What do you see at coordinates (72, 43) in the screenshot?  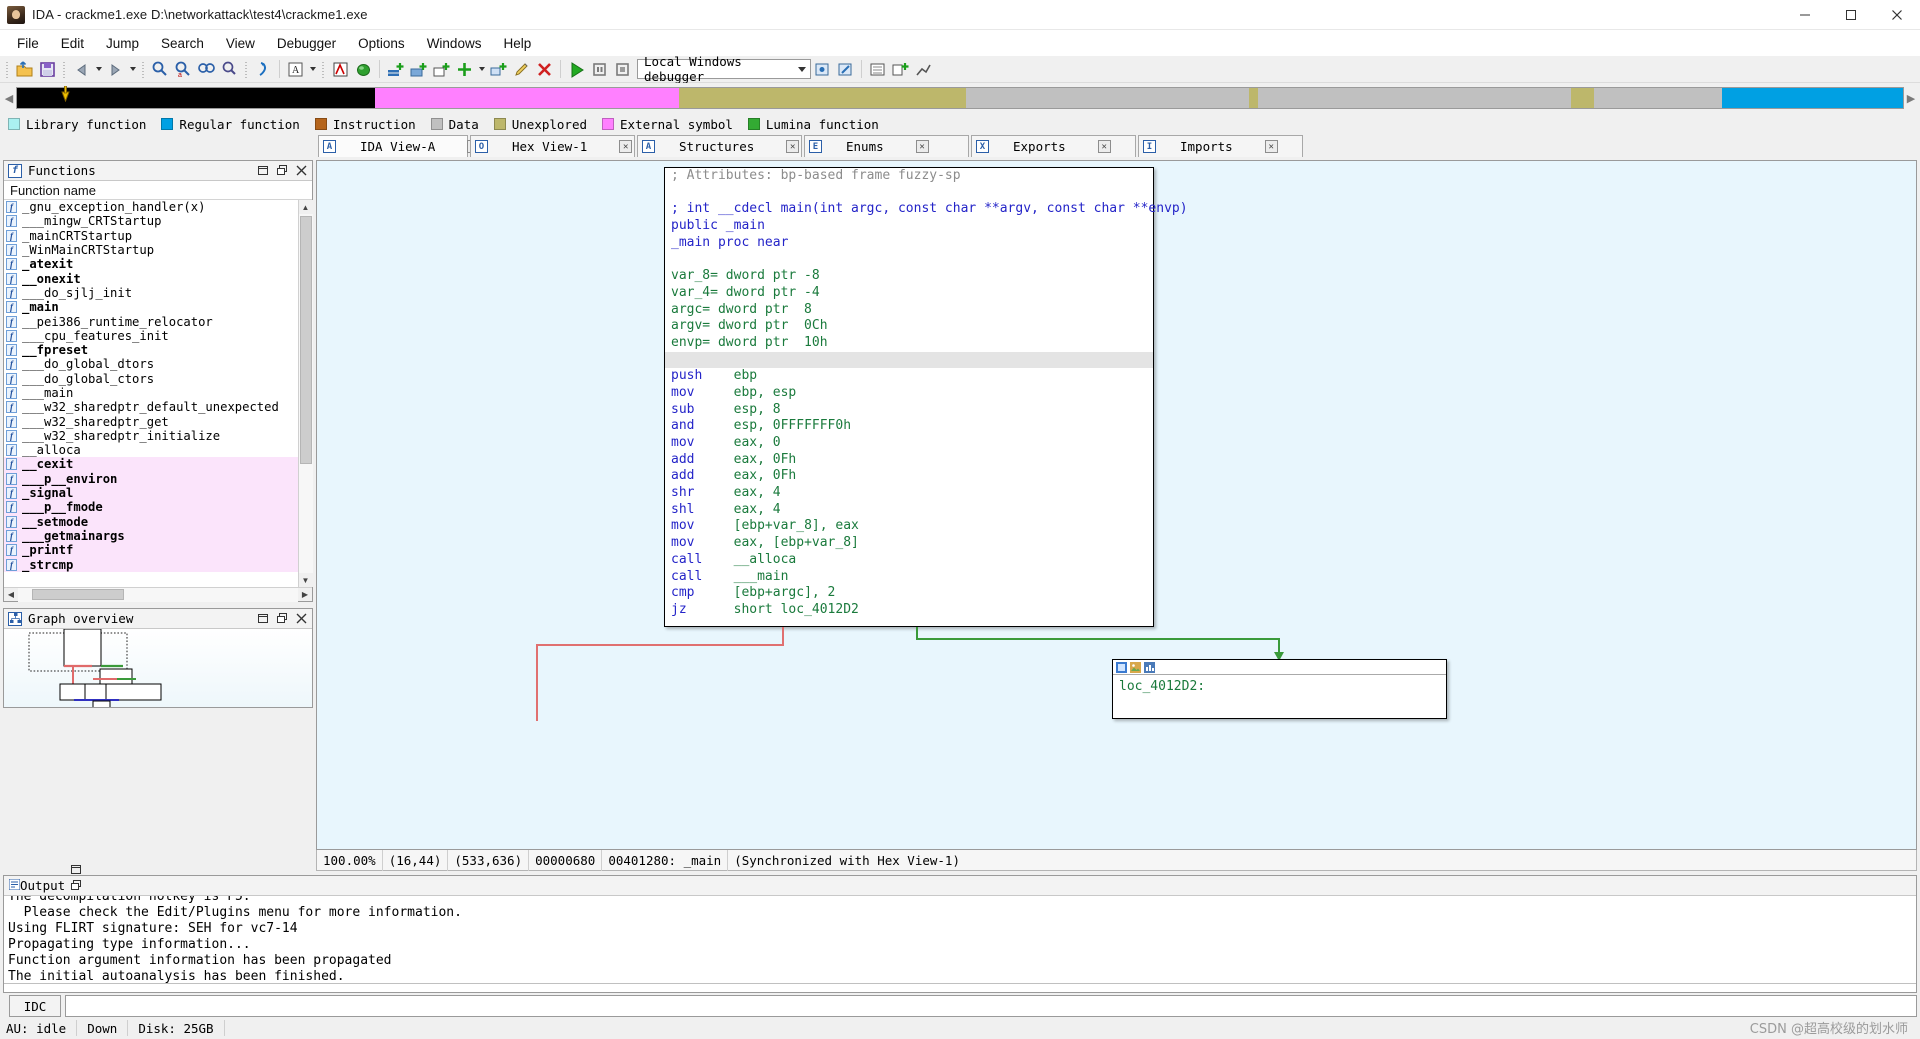 I see `menu-edit: Edit` at bounding box center [72, 43].